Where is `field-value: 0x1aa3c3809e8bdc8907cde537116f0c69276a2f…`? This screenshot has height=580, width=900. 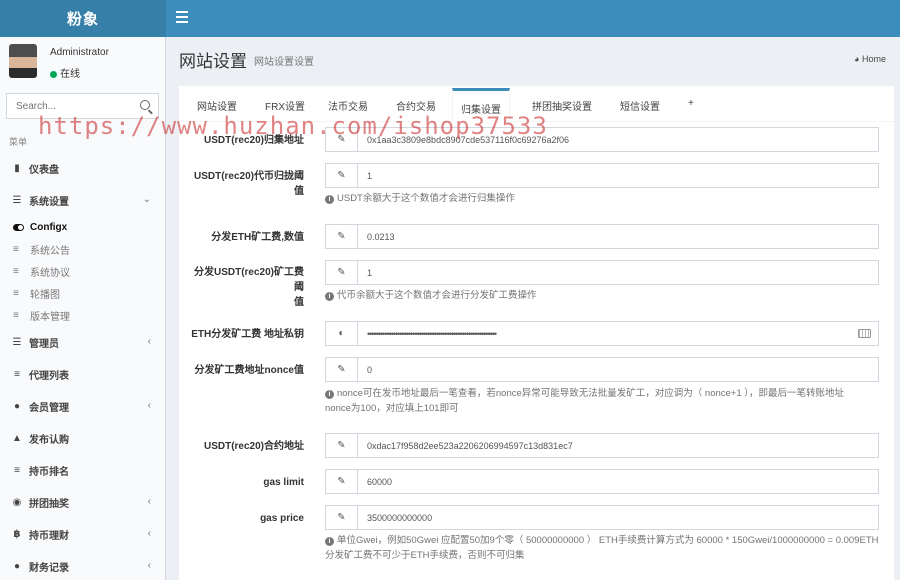
field-value: 0x1aa3c3809e8bdc8907cde537116f0c69276a2f… is located at coordinates (618, 139).